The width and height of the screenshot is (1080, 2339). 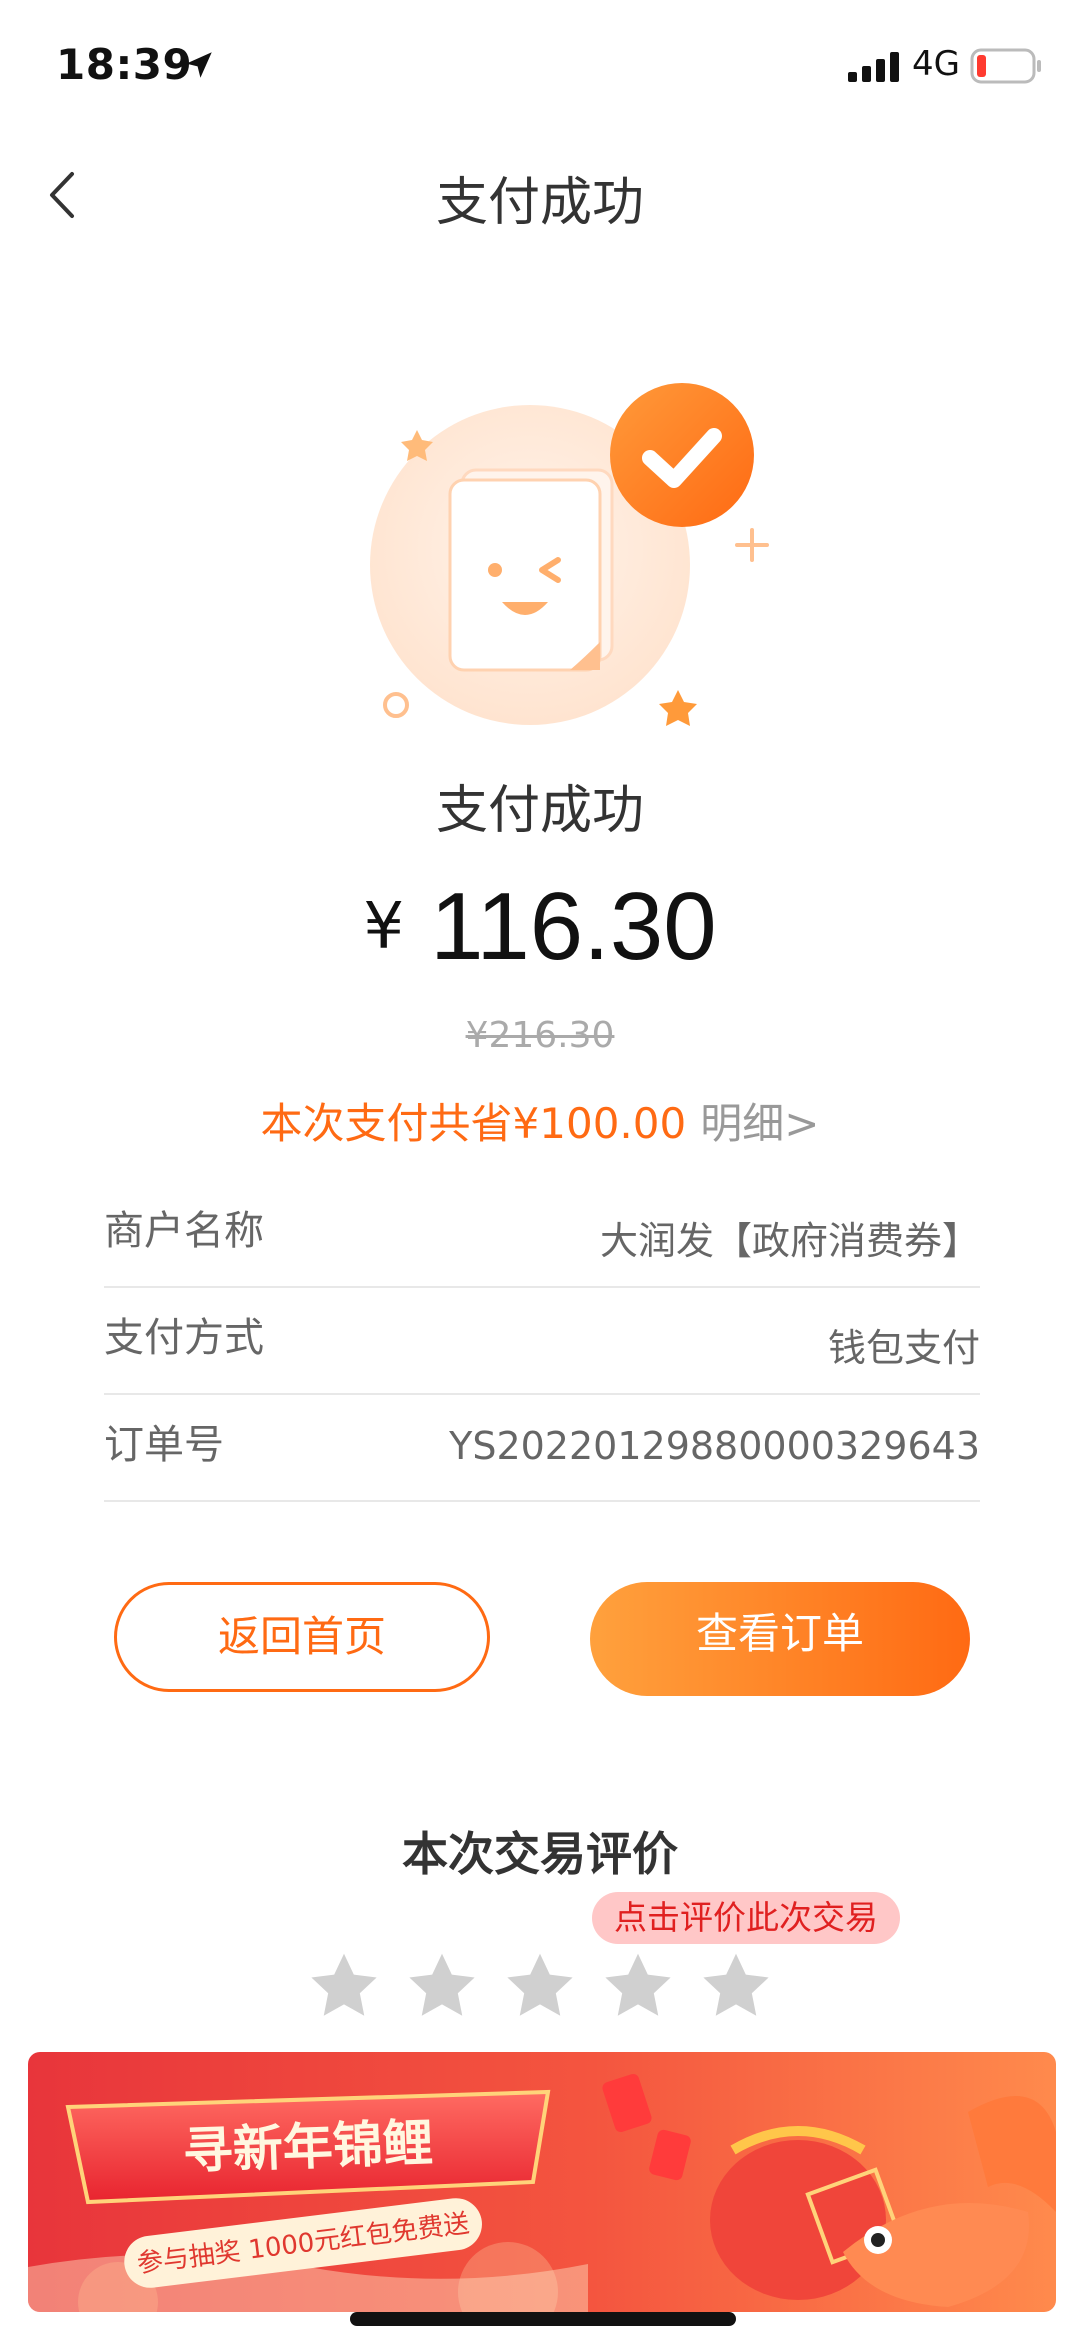 I want to click on paid-amount: ¥116.30, so click(x=540, y=927).